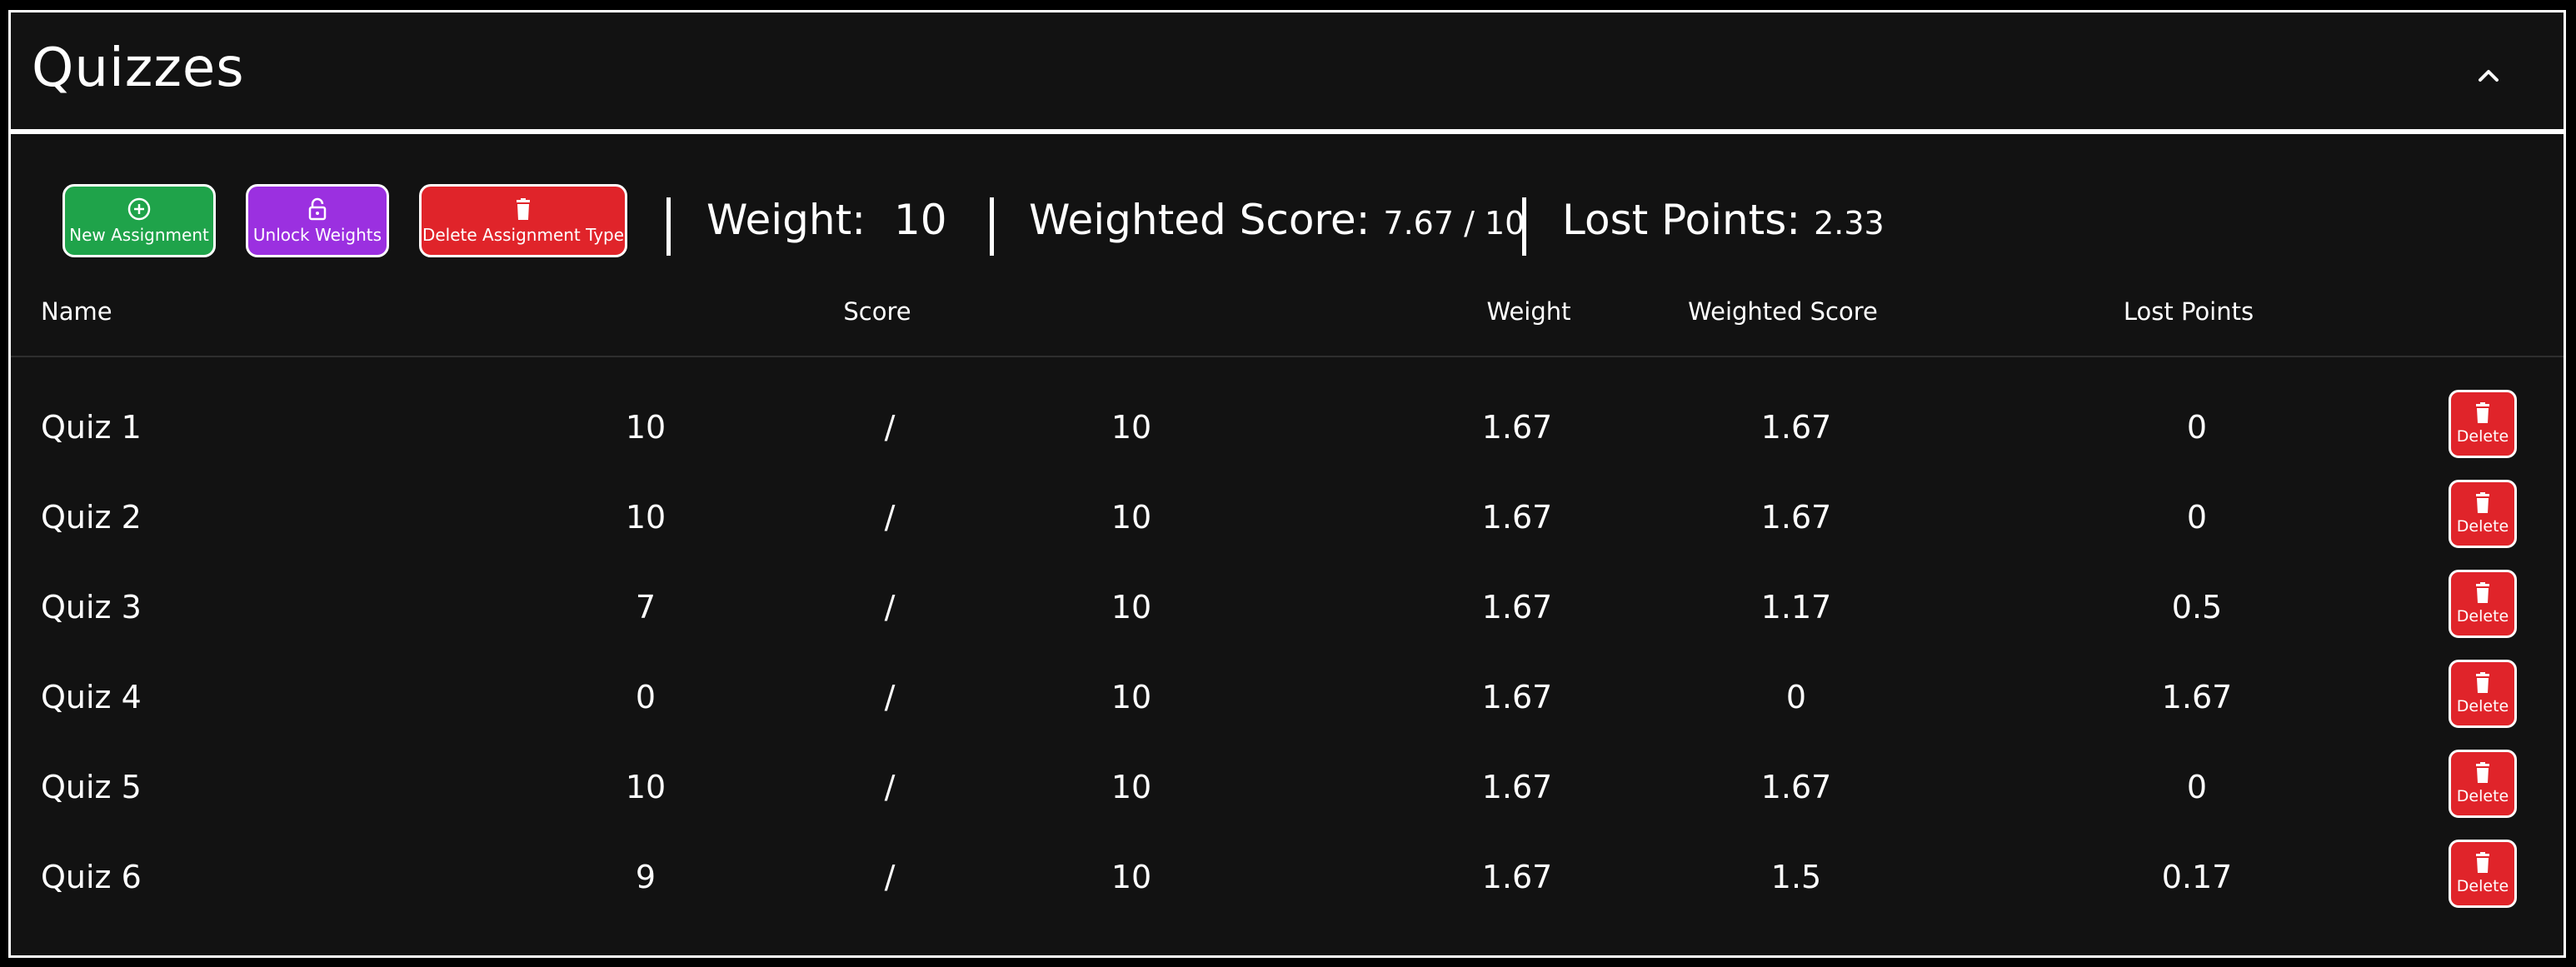 This screenshot has width=2576, height=967. What do you see at coordinates (2197, 877) in the screenshot?
I see `lost-points-value: 0.17` at bounding box center [2197, 877].